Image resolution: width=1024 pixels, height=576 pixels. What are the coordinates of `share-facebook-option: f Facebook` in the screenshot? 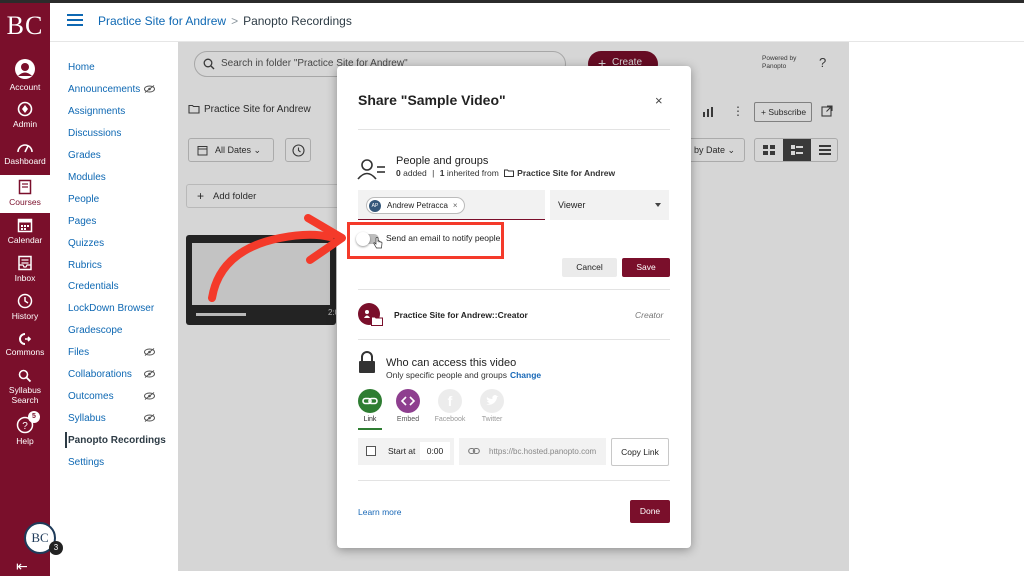 It's located at (450, 406).